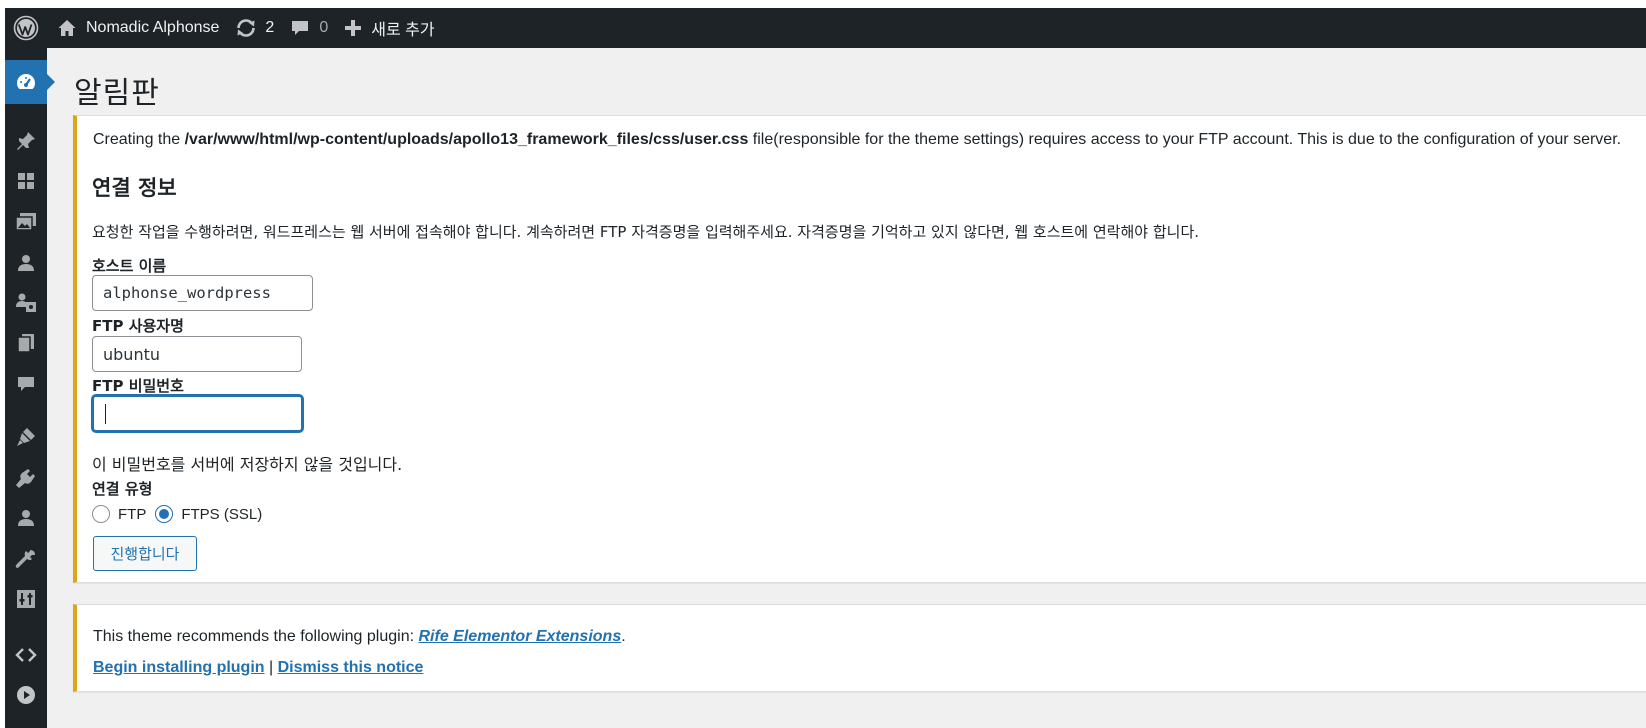 This screenshot has height=728, width=1646. I want to click on menu-play, so click(26, 695).